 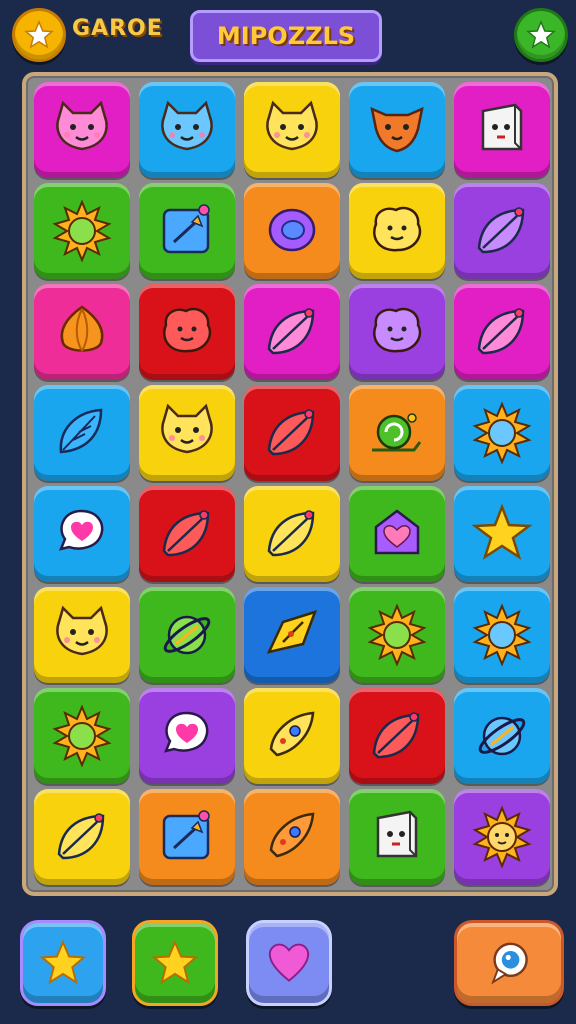 I want to click on tile-r2-c4, so click(x=397, y=231).